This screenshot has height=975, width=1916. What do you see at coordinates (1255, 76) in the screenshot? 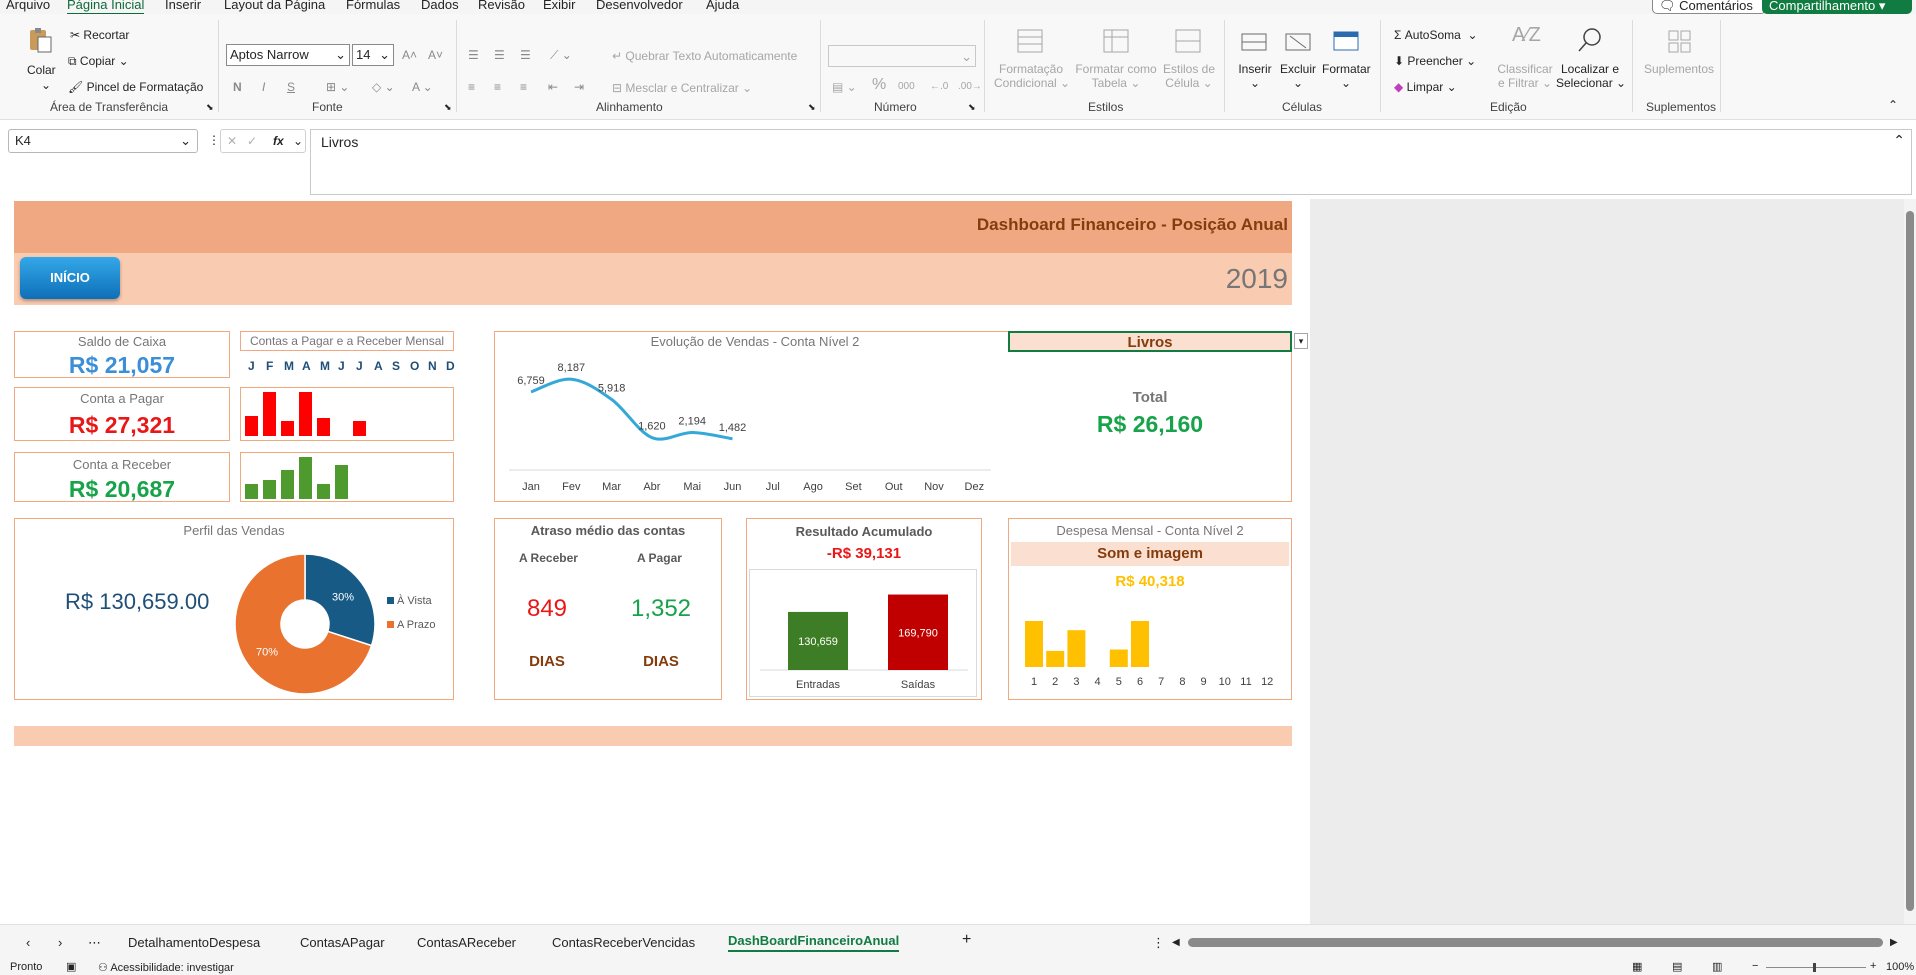
I see `insert-cells-button: Inserir ⌄` at bounding box center [1255, 76].